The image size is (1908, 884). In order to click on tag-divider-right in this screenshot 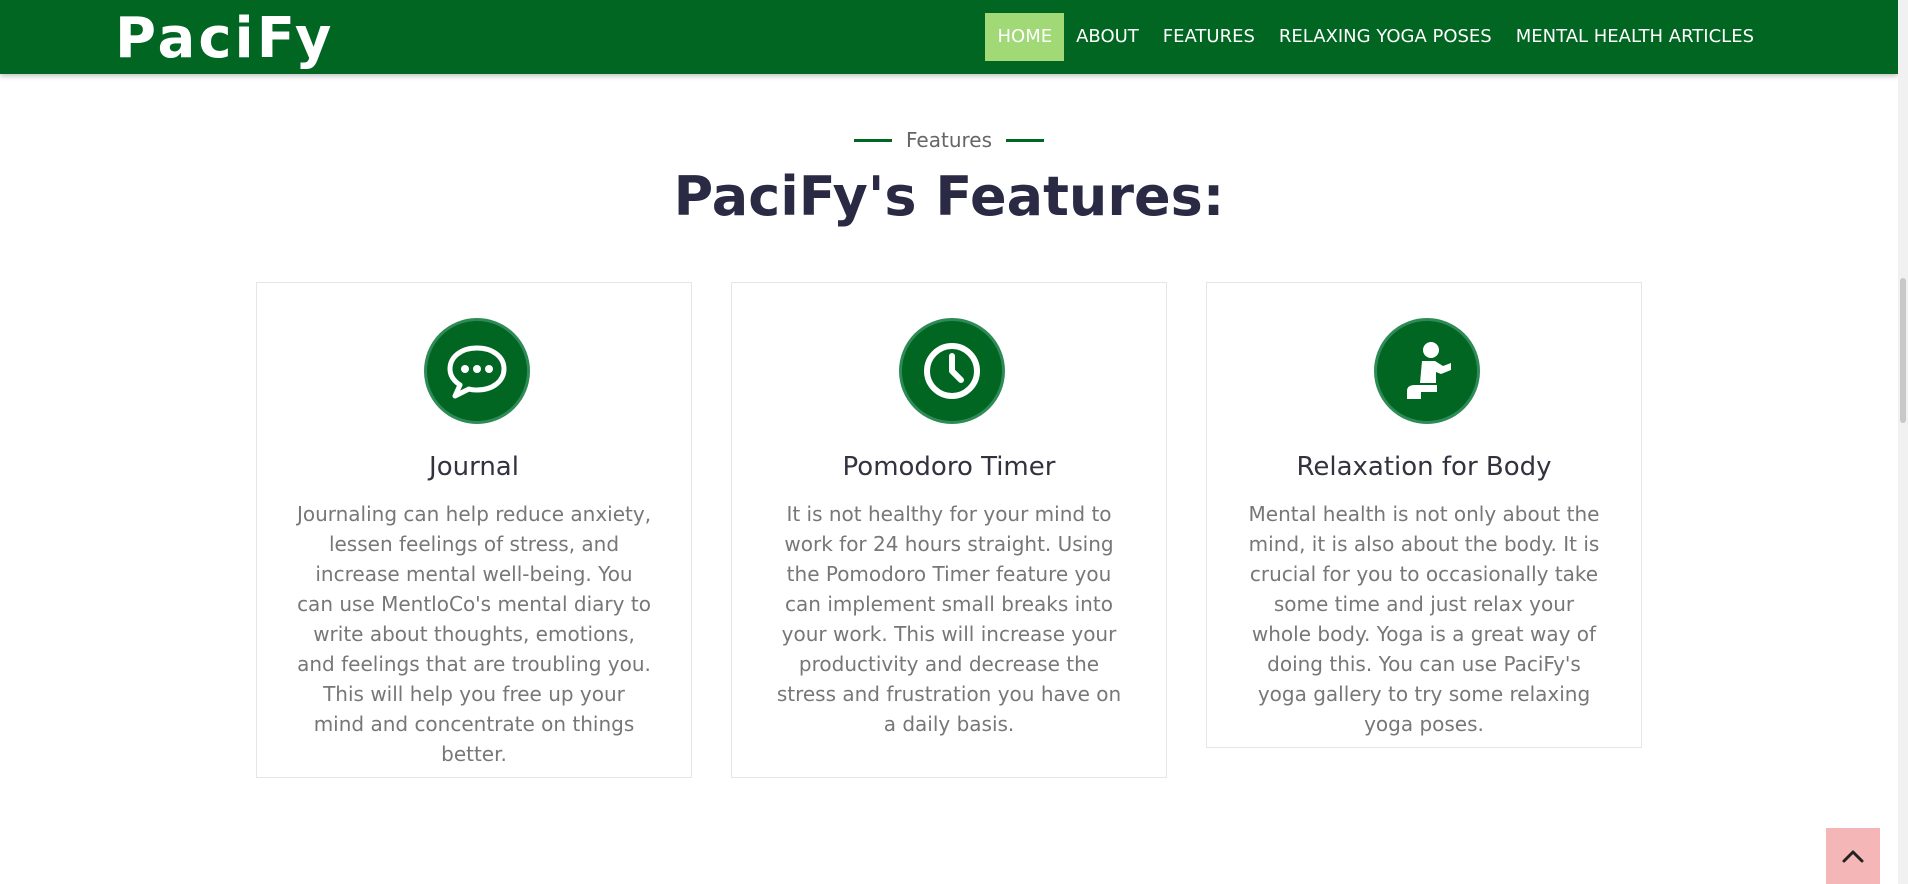, I will do `click(1025, 140)`.